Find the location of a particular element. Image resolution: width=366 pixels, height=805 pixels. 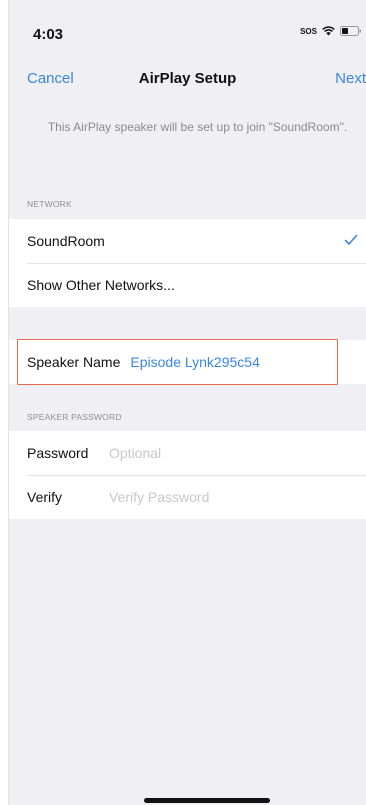

checkmark-icon is located at coordinates (351, 242).